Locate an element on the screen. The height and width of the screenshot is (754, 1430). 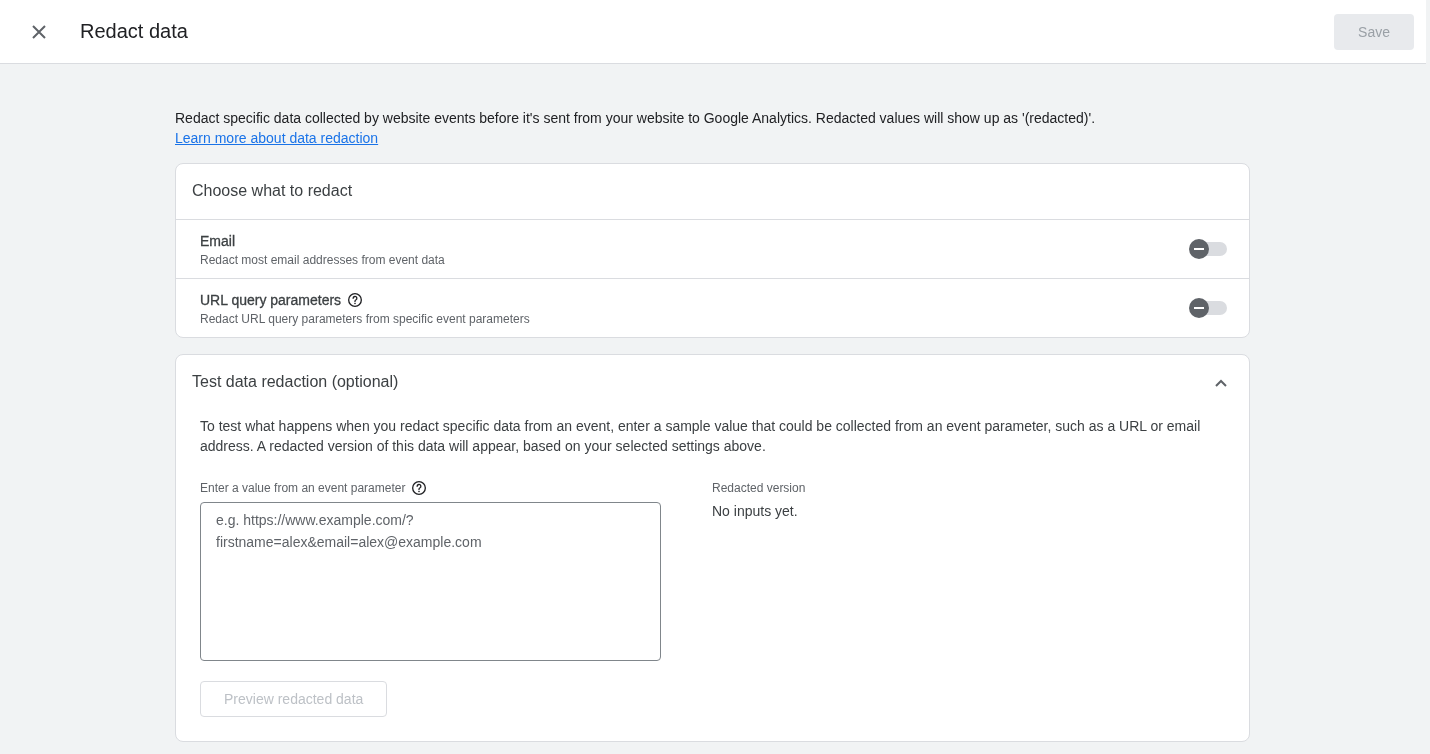
option-description: Redact most email addresses from event data is located at coordinates (323, 260).